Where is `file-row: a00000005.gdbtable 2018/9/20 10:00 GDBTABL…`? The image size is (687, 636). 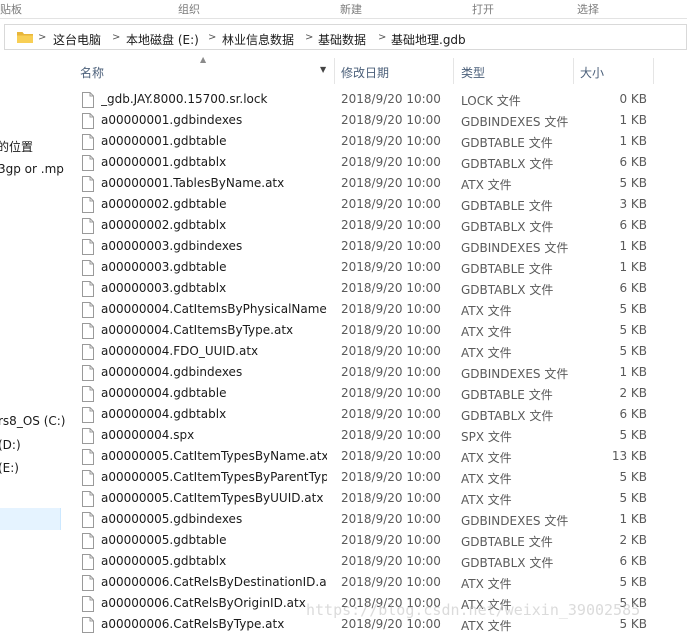 file-row: a00000005.gdbtable 2018/9/20 10:00 GDBTABL… is located at coordinates (377, 541).